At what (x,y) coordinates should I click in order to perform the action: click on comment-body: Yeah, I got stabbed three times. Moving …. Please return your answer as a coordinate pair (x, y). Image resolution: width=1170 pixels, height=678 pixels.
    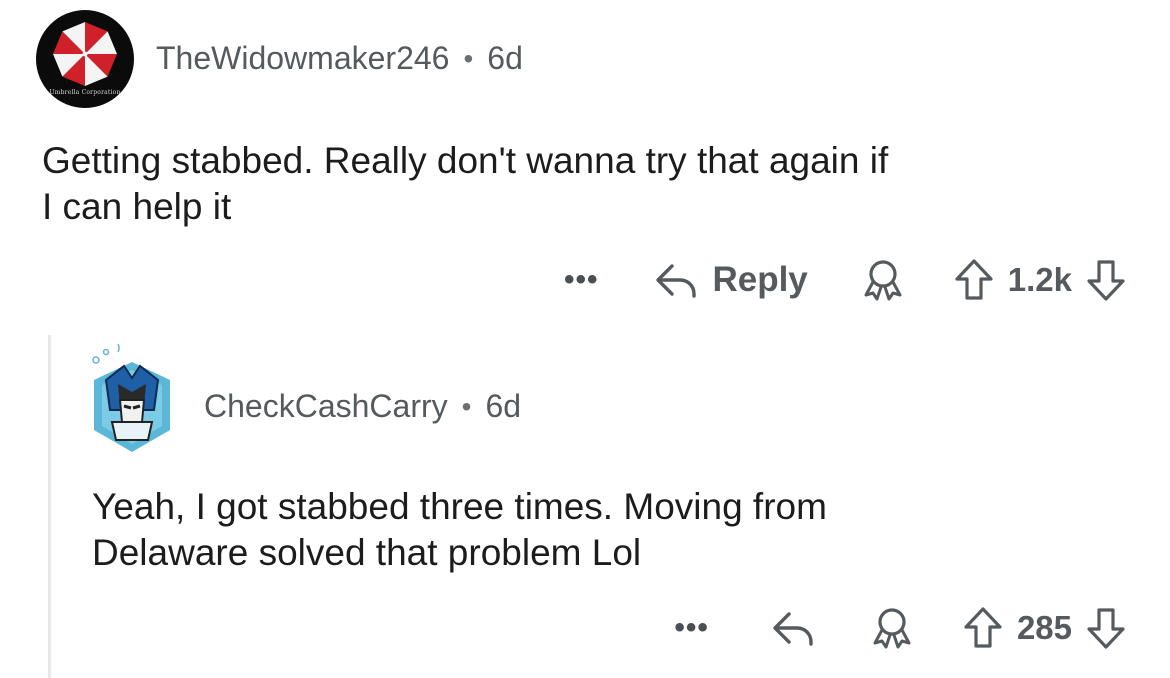
    Looking at the image, I should click on (612, 530).